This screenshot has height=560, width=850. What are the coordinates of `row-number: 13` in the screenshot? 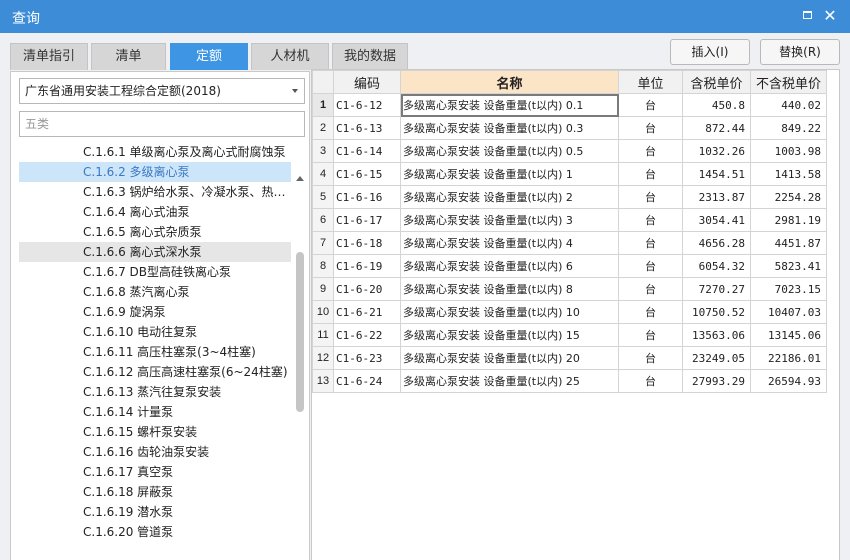 It's located at (323, 381).